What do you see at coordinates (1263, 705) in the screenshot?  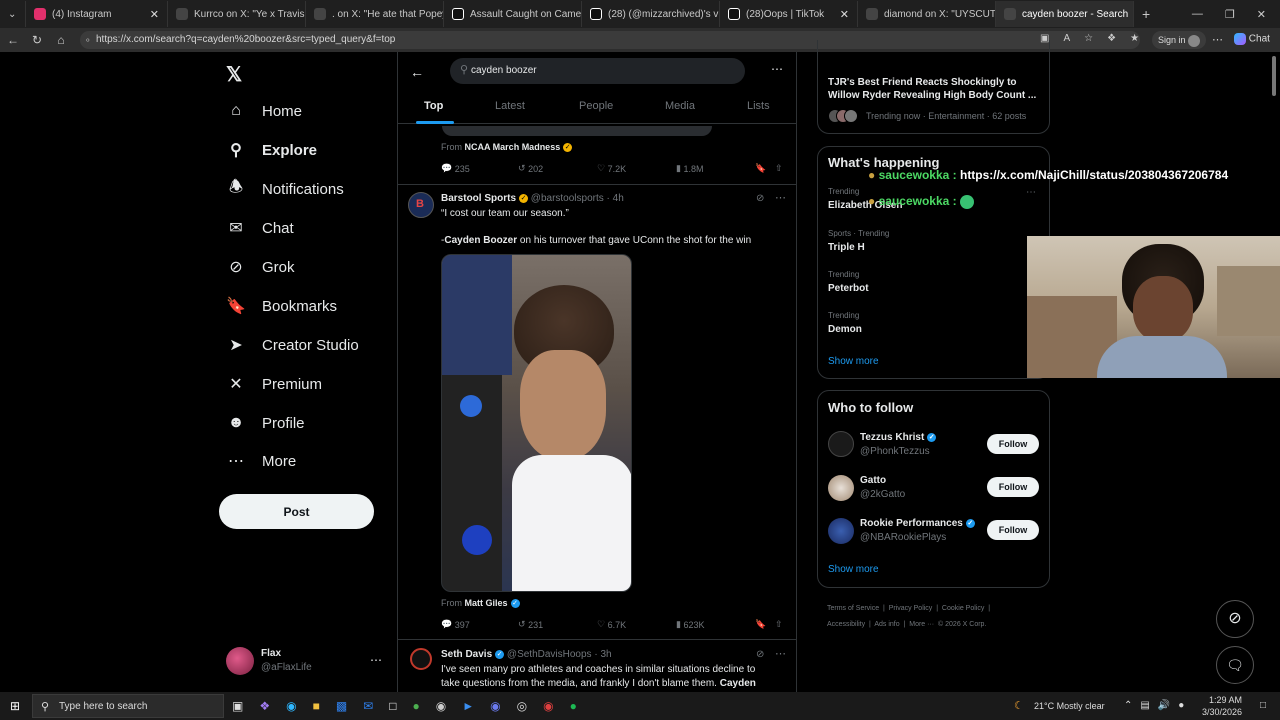 I see `notifications-center-icon: □` at bounding box center [1263, 705].